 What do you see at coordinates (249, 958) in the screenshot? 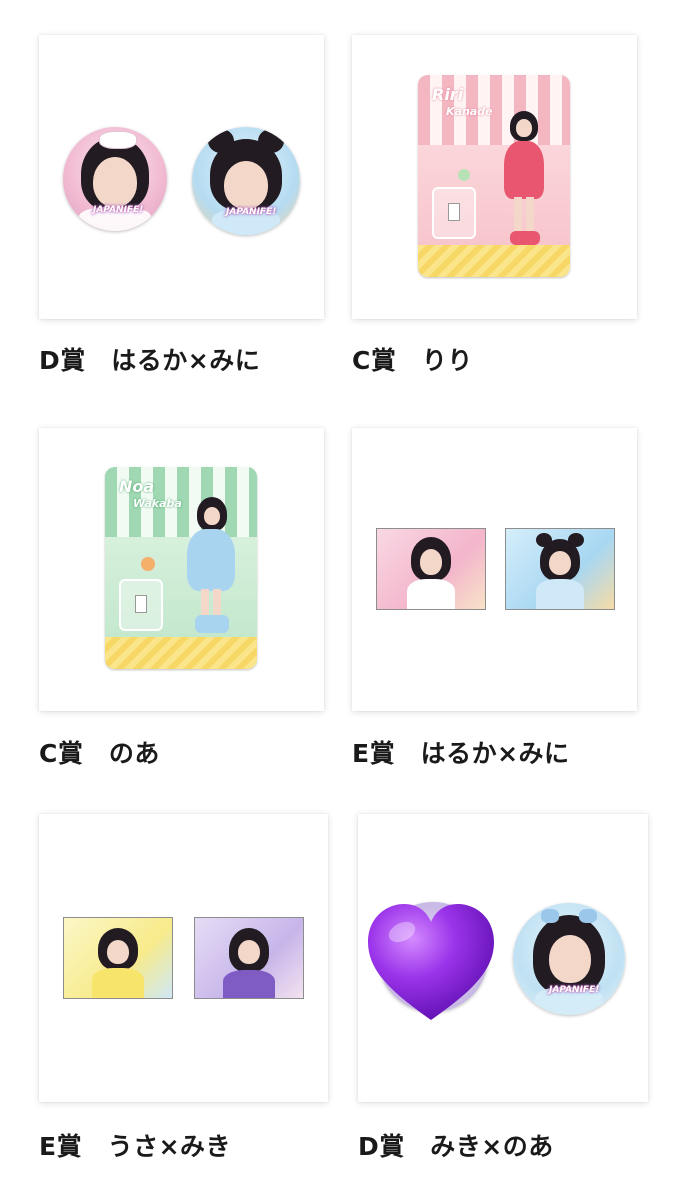
I see `photo-card-miki` at bounding box center [249, 958].